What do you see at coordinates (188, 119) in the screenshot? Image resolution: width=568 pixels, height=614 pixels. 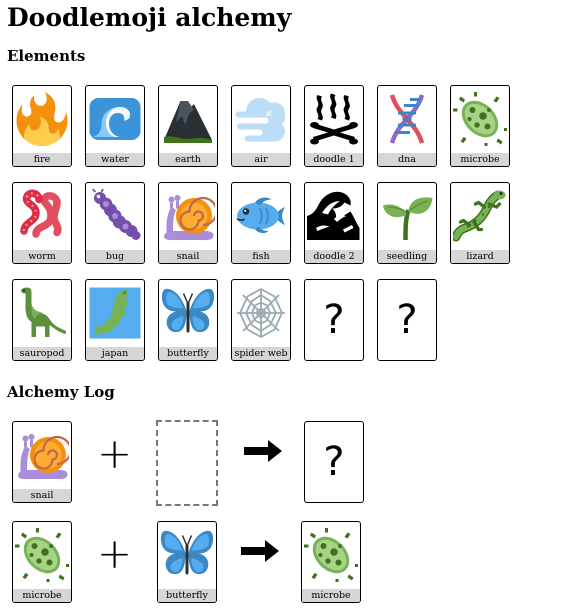 I see `earth-icon` at bounding box center [188, 119].